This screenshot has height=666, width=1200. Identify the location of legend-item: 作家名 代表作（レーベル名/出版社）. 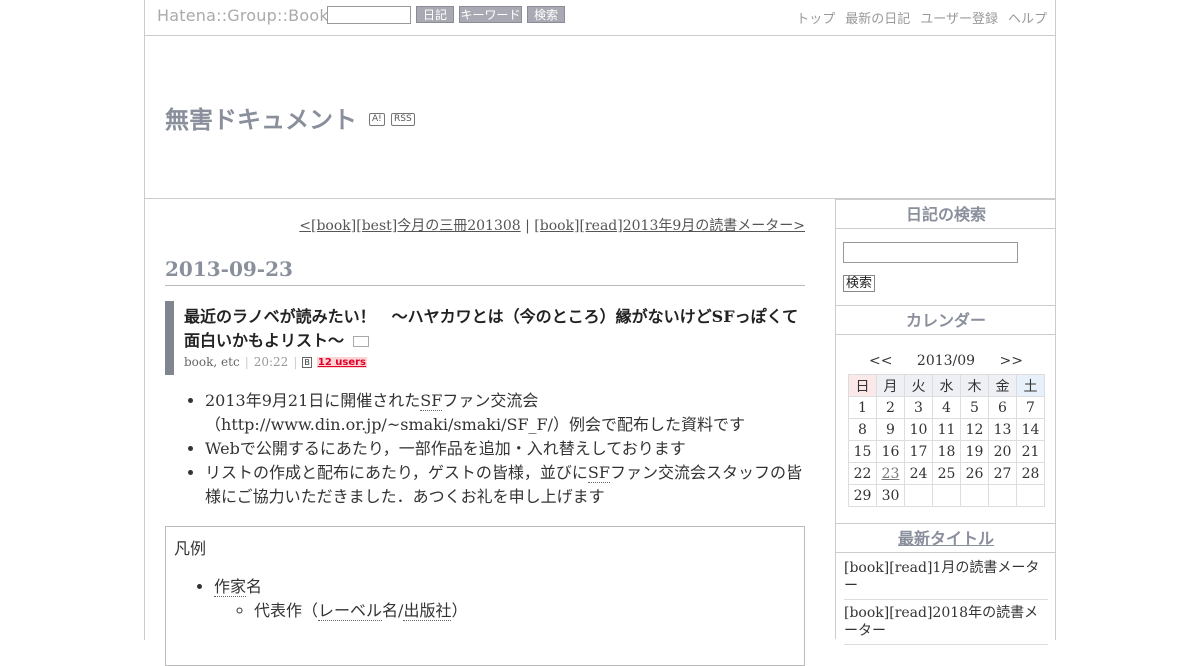
(505, 599).